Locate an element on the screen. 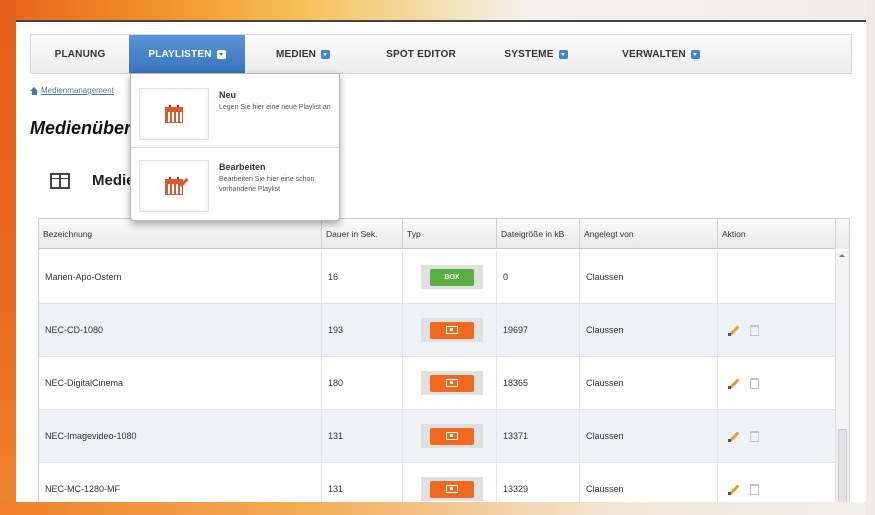 Image resolution: width=875 pixels, height=515 pixels. nav-item-label: SYSTEME is located at coordinates (529, 54).